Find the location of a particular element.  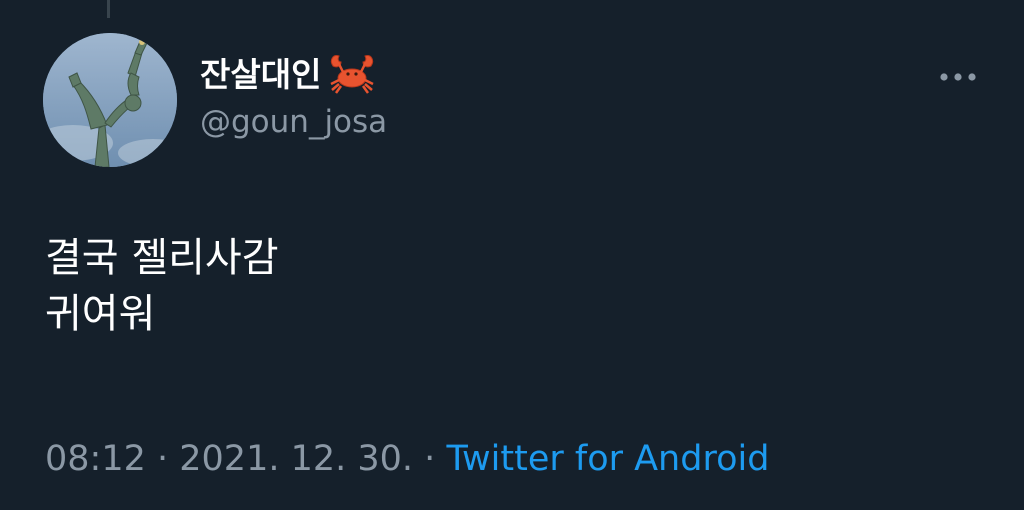

more-horizontal-icon is located at coordinates (958, 77).